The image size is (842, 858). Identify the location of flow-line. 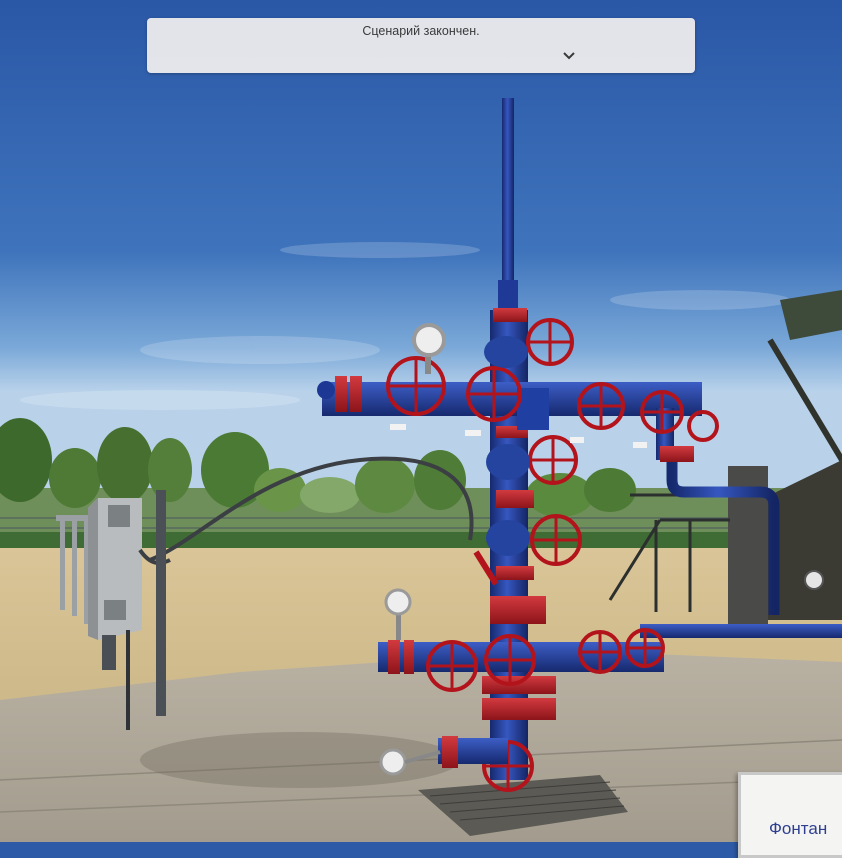
(741, 631).